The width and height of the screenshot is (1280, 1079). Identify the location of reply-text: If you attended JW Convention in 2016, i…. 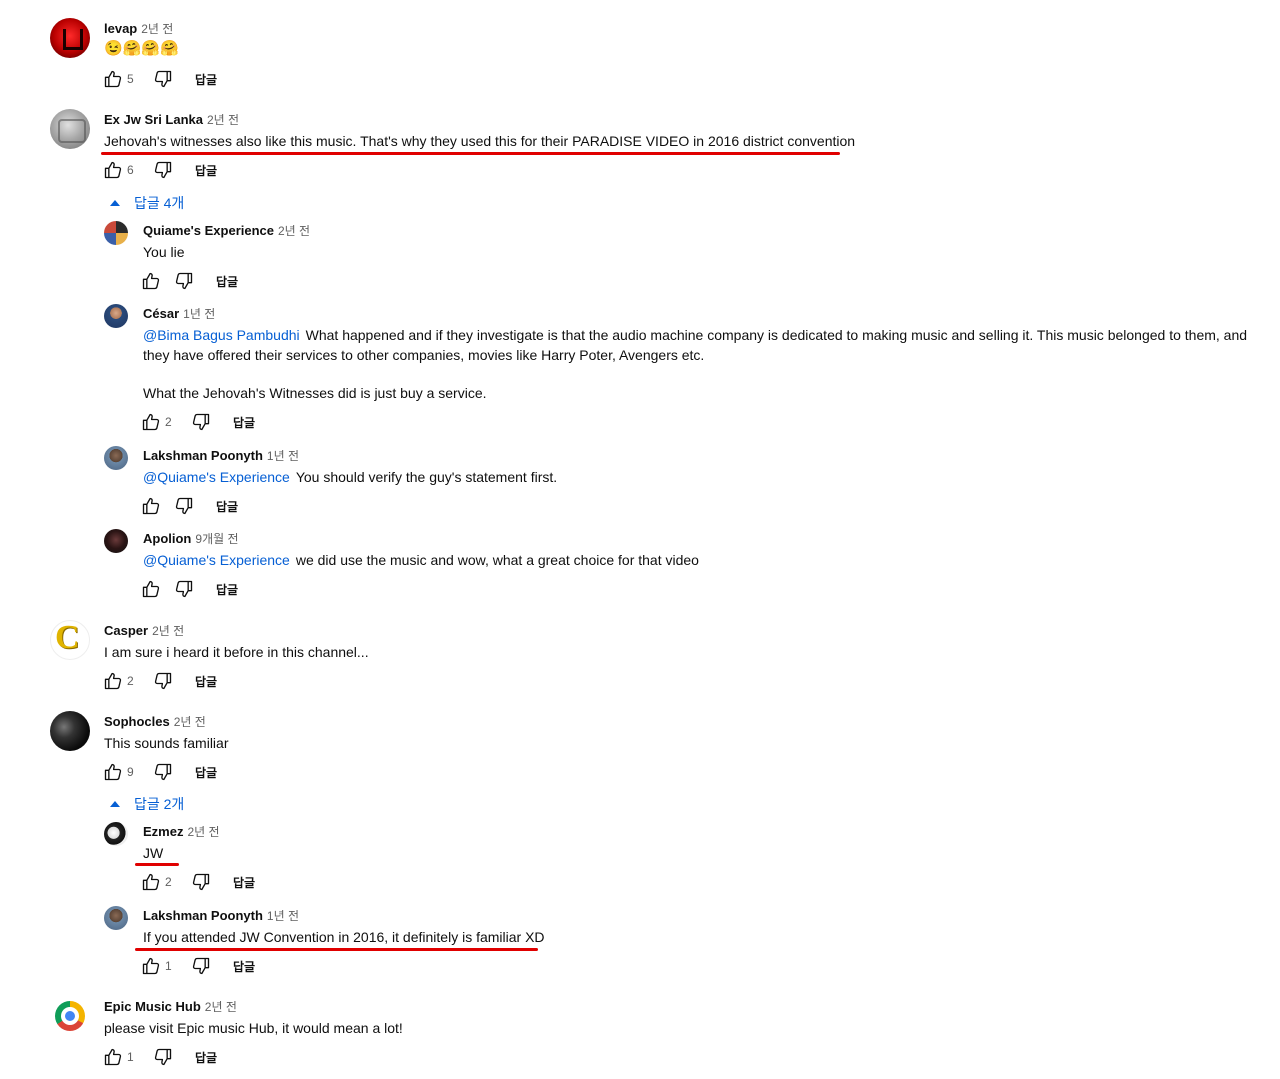
(344, 937).